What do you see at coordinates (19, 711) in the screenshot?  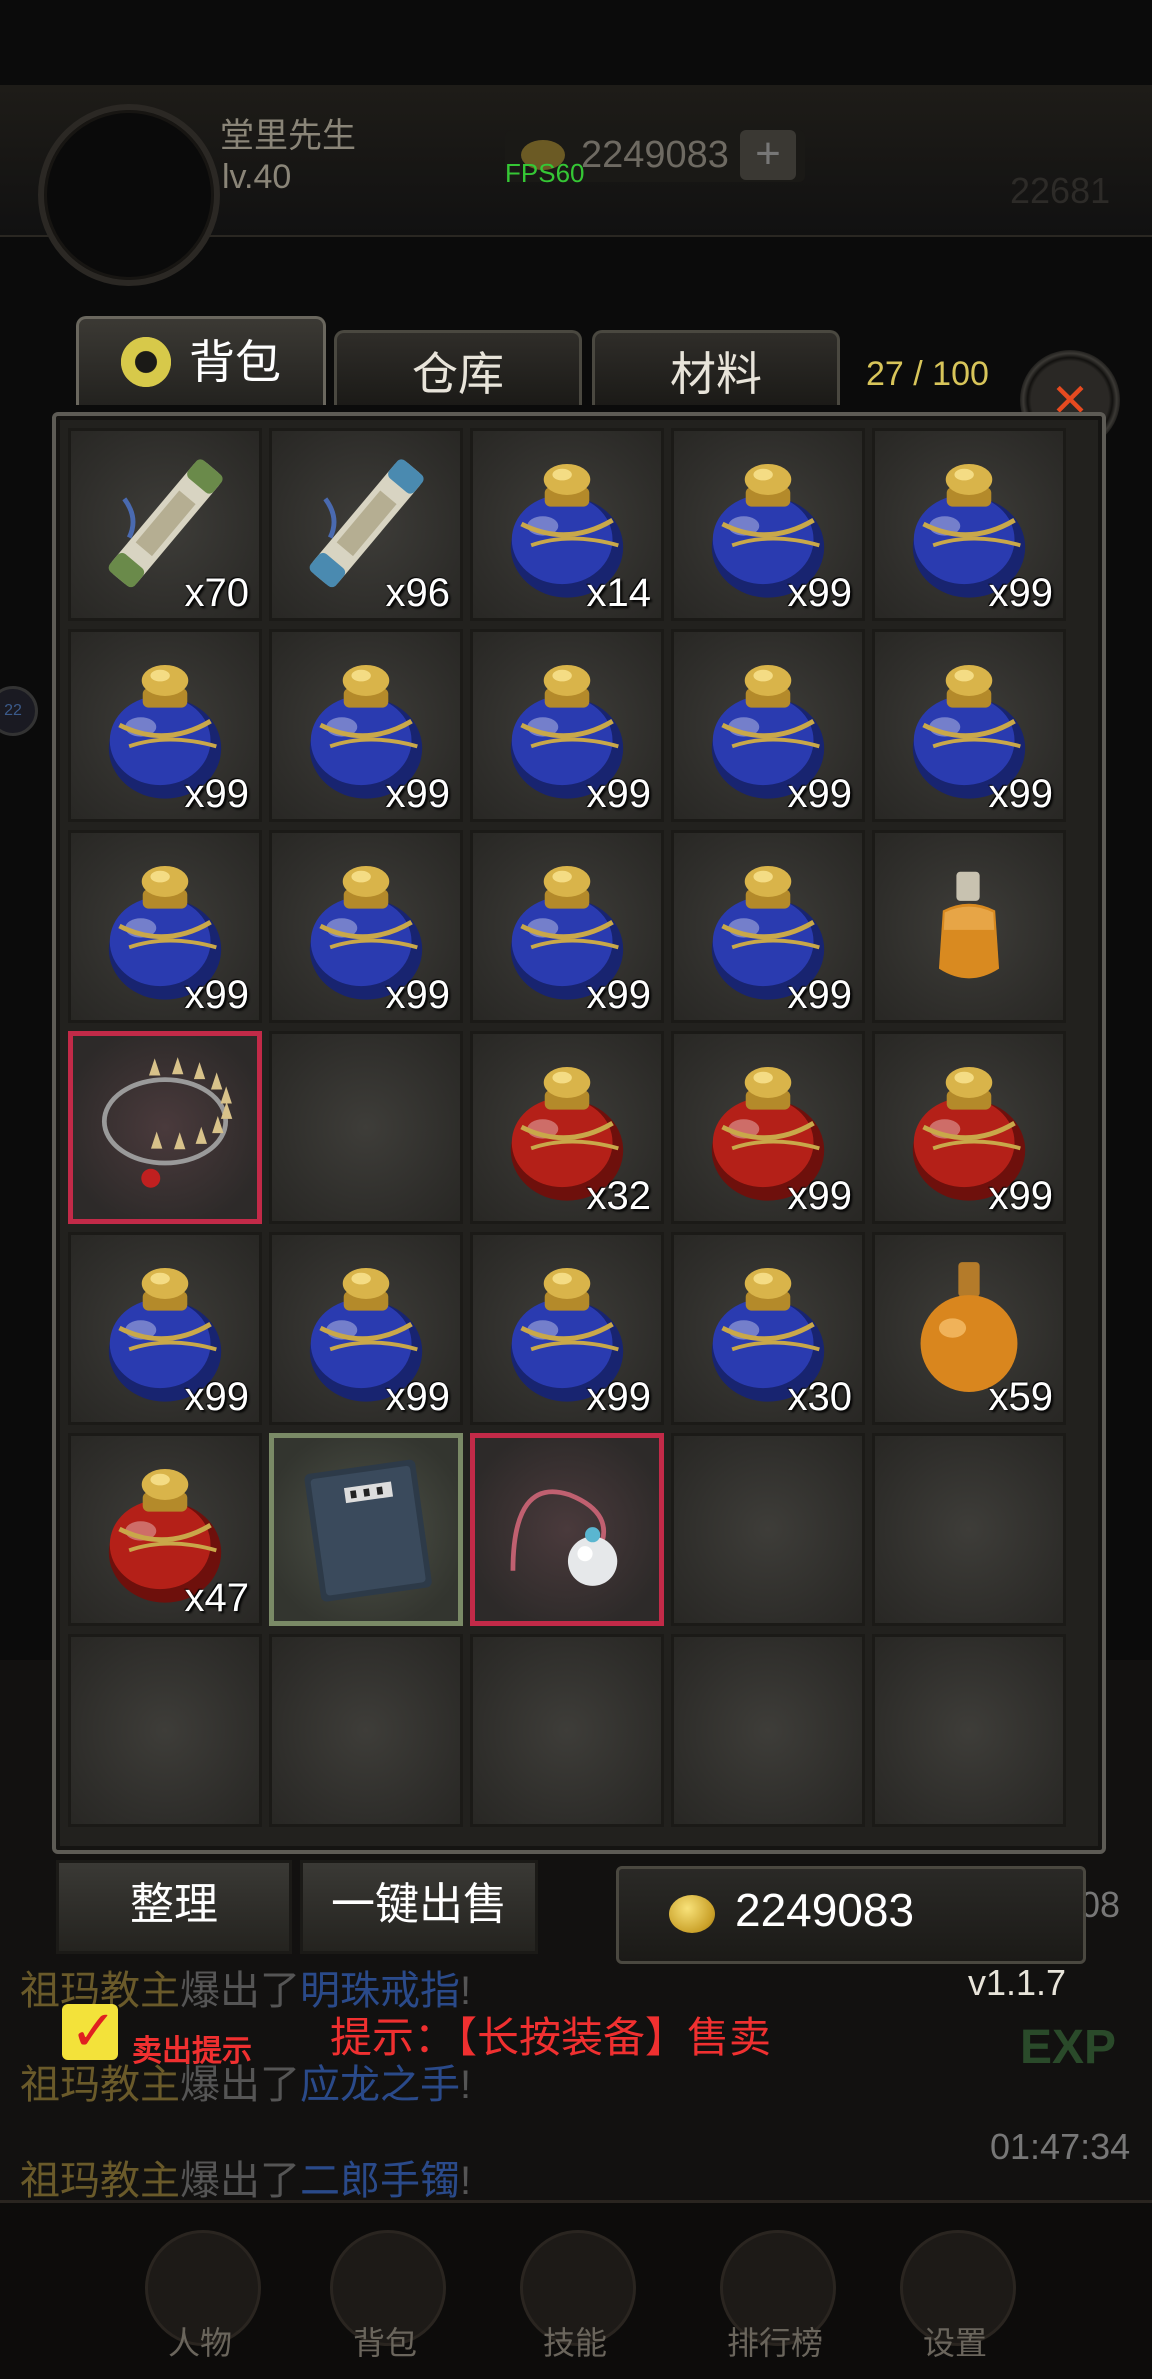 I see `side-badge-icon: 22` at bounding box center [19, 711].